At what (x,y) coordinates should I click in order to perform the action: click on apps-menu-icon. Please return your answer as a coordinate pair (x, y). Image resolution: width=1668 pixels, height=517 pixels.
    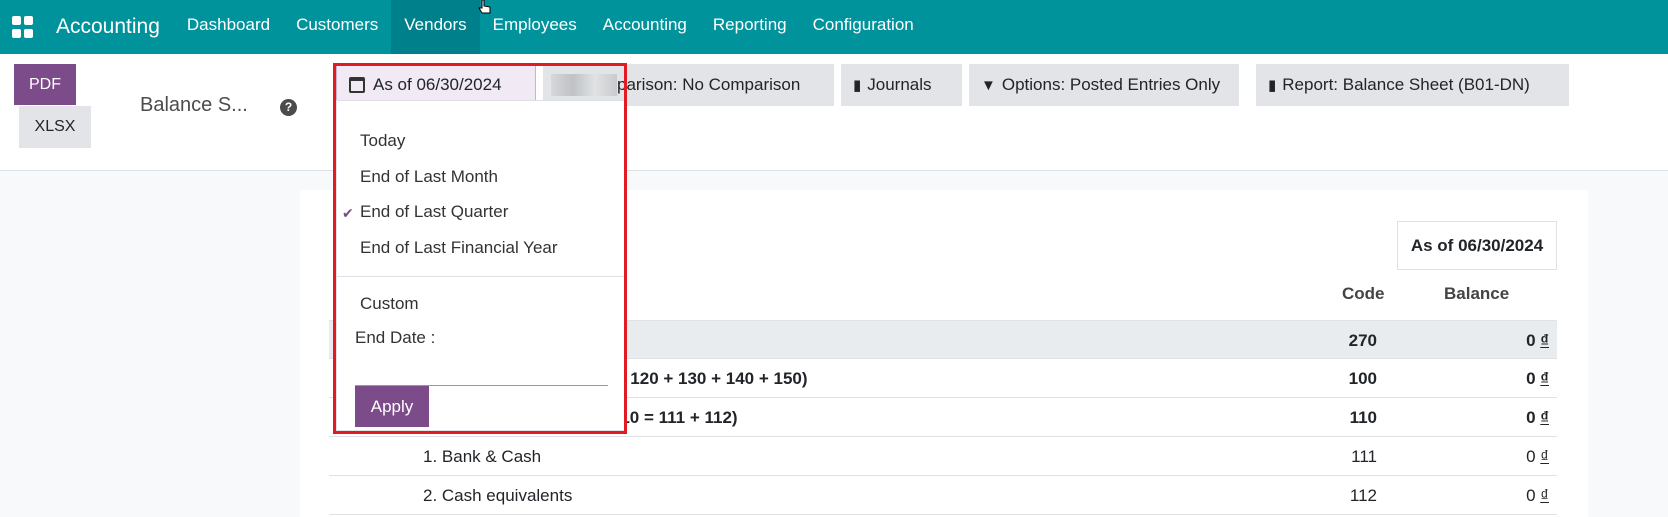
    Looking at the image, I should click on (23, 27).